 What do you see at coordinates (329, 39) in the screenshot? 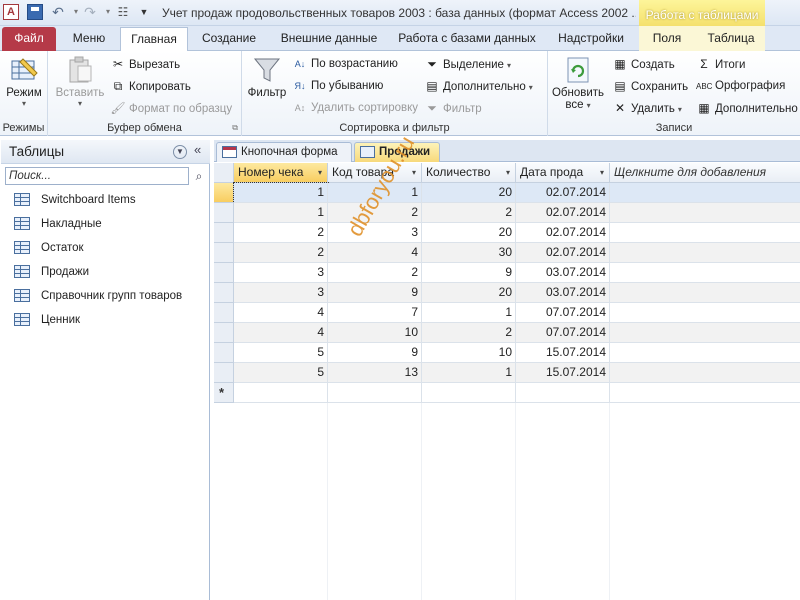
I see `tab-external-data: Внешние данные` at bounding box center [329, 39].